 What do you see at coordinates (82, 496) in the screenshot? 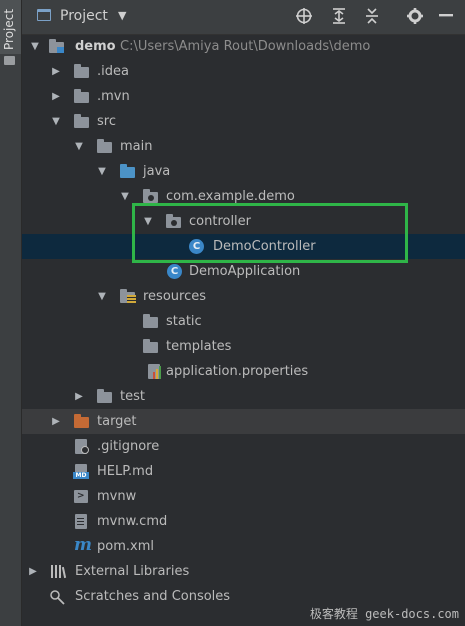
I see `shell-script-icon: >` at bounding box center [82, 496].